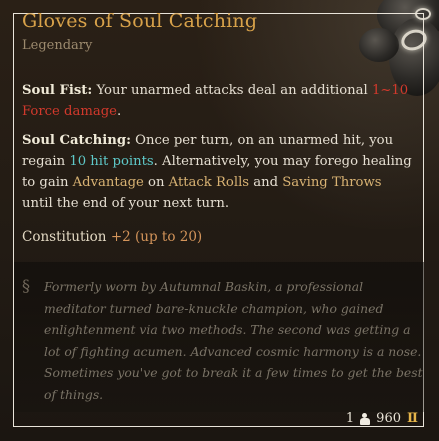 The height and width of the screenshot is (441, 439). What do you see at coordinates (266, 182) in the screenshot?
I see `effect-text: and` at bounding box center [266, 182].